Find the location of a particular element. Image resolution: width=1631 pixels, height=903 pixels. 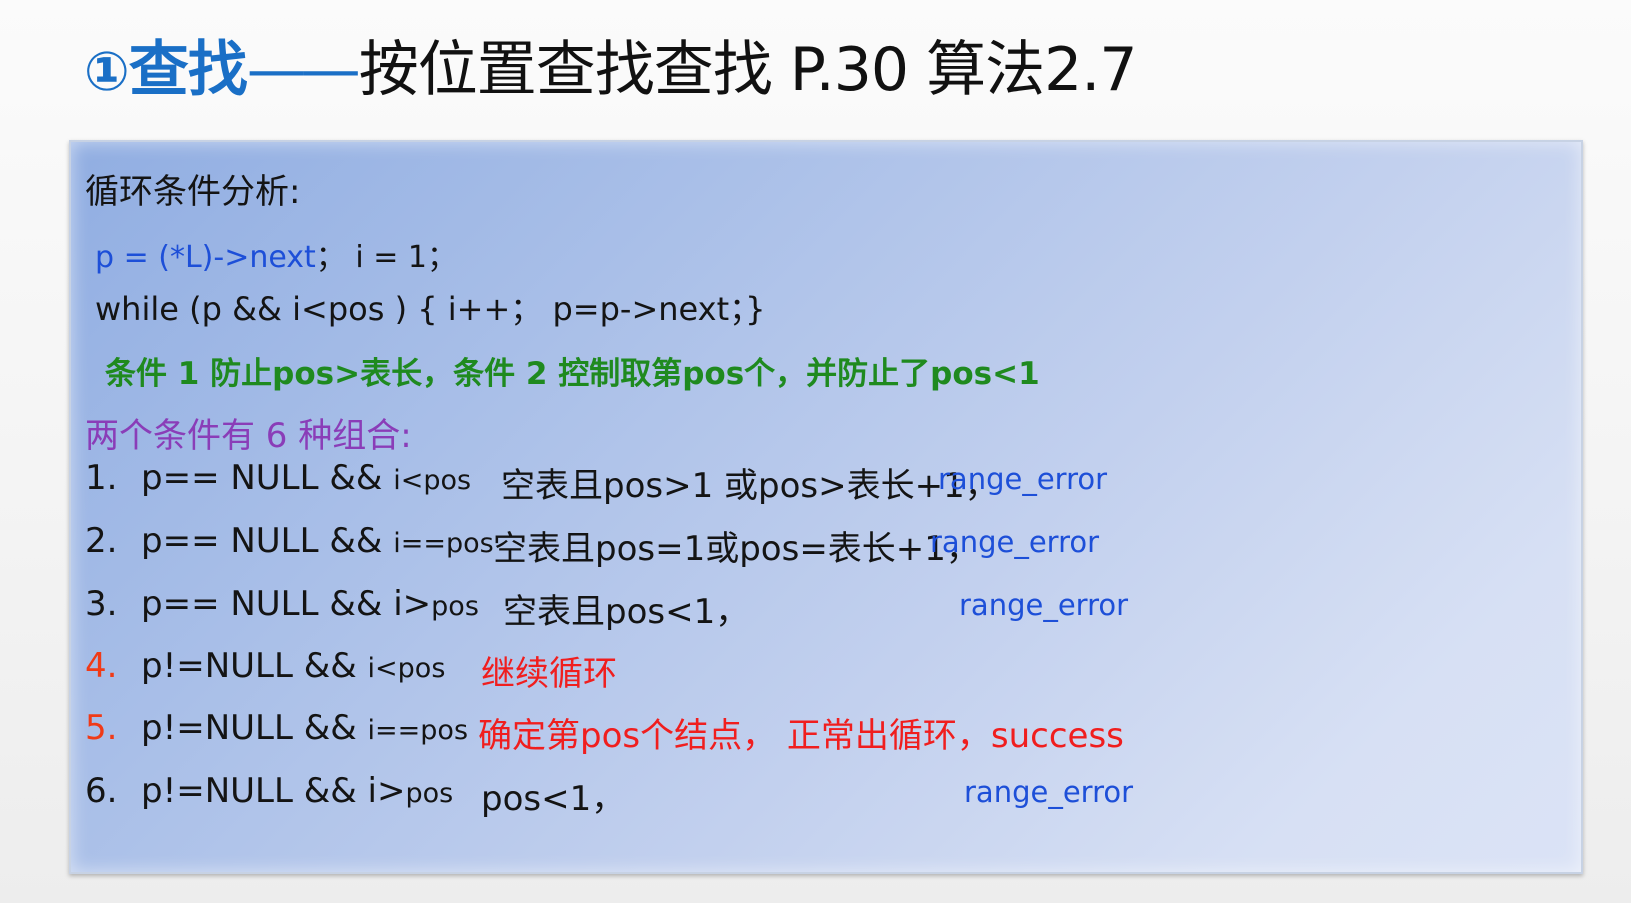

slide-title: ①查找——按位置查找查找 P.30 算法2.7 is located at coordinates (611, 70).